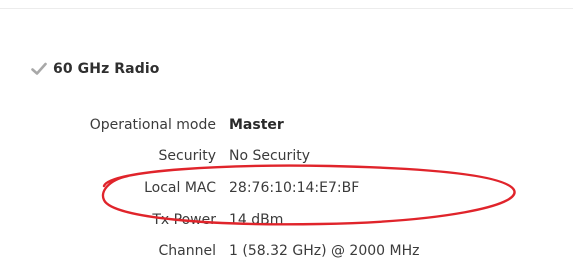  I want to click on tx-power-value: 14 dBm, so click(256, 220).